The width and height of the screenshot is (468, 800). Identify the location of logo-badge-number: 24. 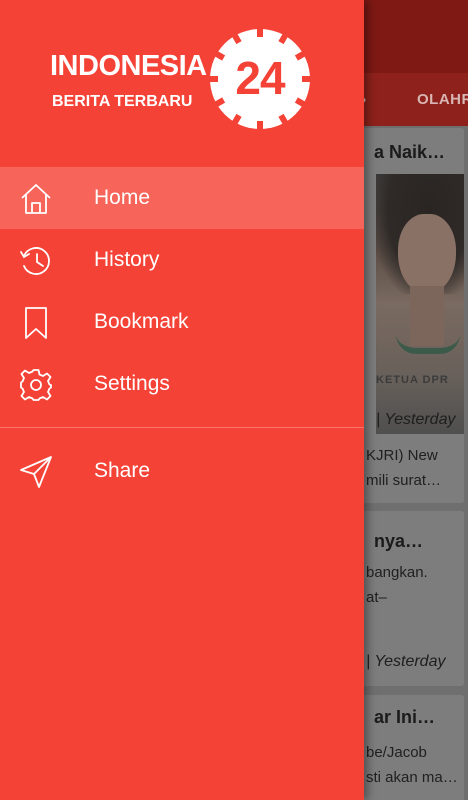
(260, 78).